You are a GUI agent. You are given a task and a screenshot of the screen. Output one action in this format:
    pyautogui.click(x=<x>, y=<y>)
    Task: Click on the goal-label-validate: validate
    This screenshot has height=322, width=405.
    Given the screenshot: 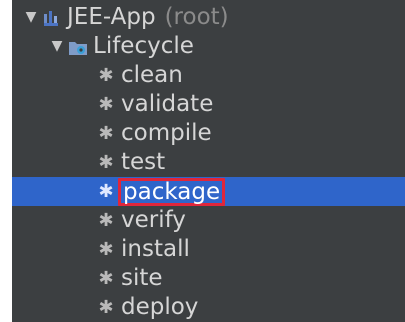 What is the action you would take?
    pyautogui.click(x=167, y=104)
    